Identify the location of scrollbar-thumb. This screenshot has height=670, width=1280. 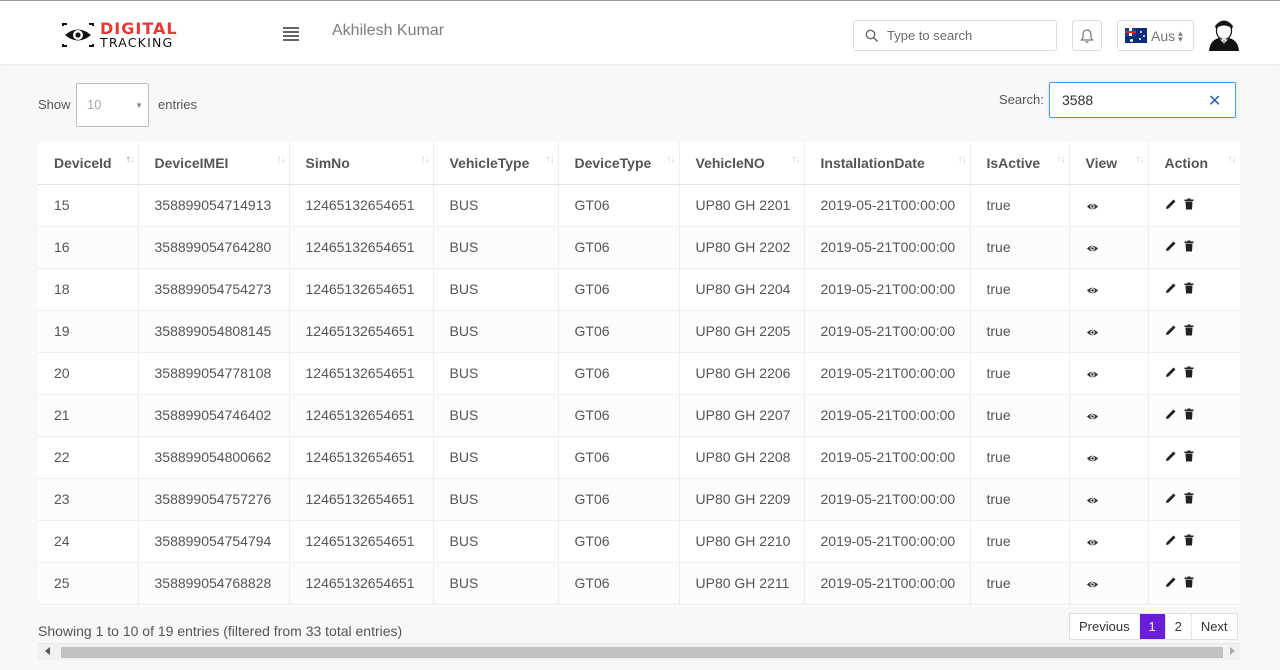
(642, 652).